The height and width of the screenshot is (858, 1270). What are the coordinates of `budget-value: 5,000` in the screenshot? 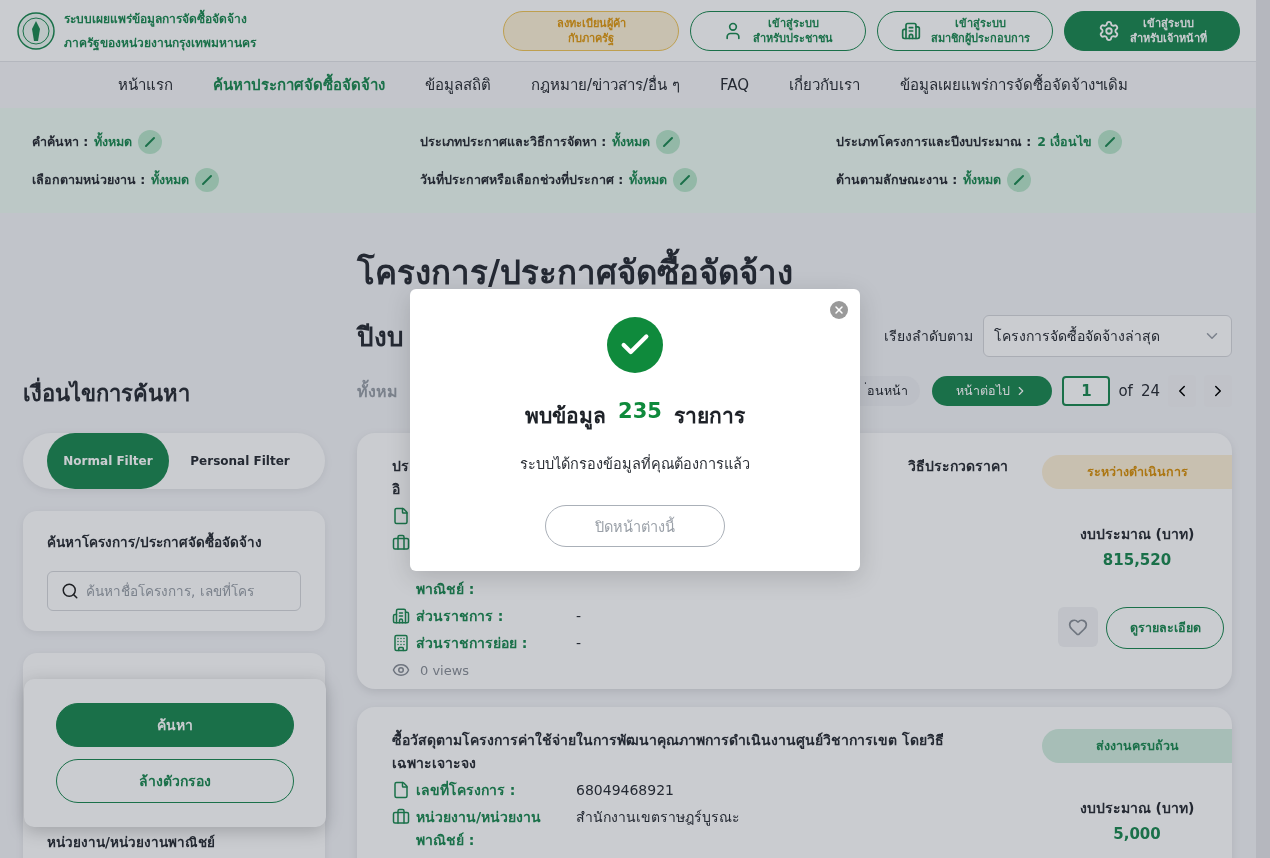 It's located at (1137, 834).